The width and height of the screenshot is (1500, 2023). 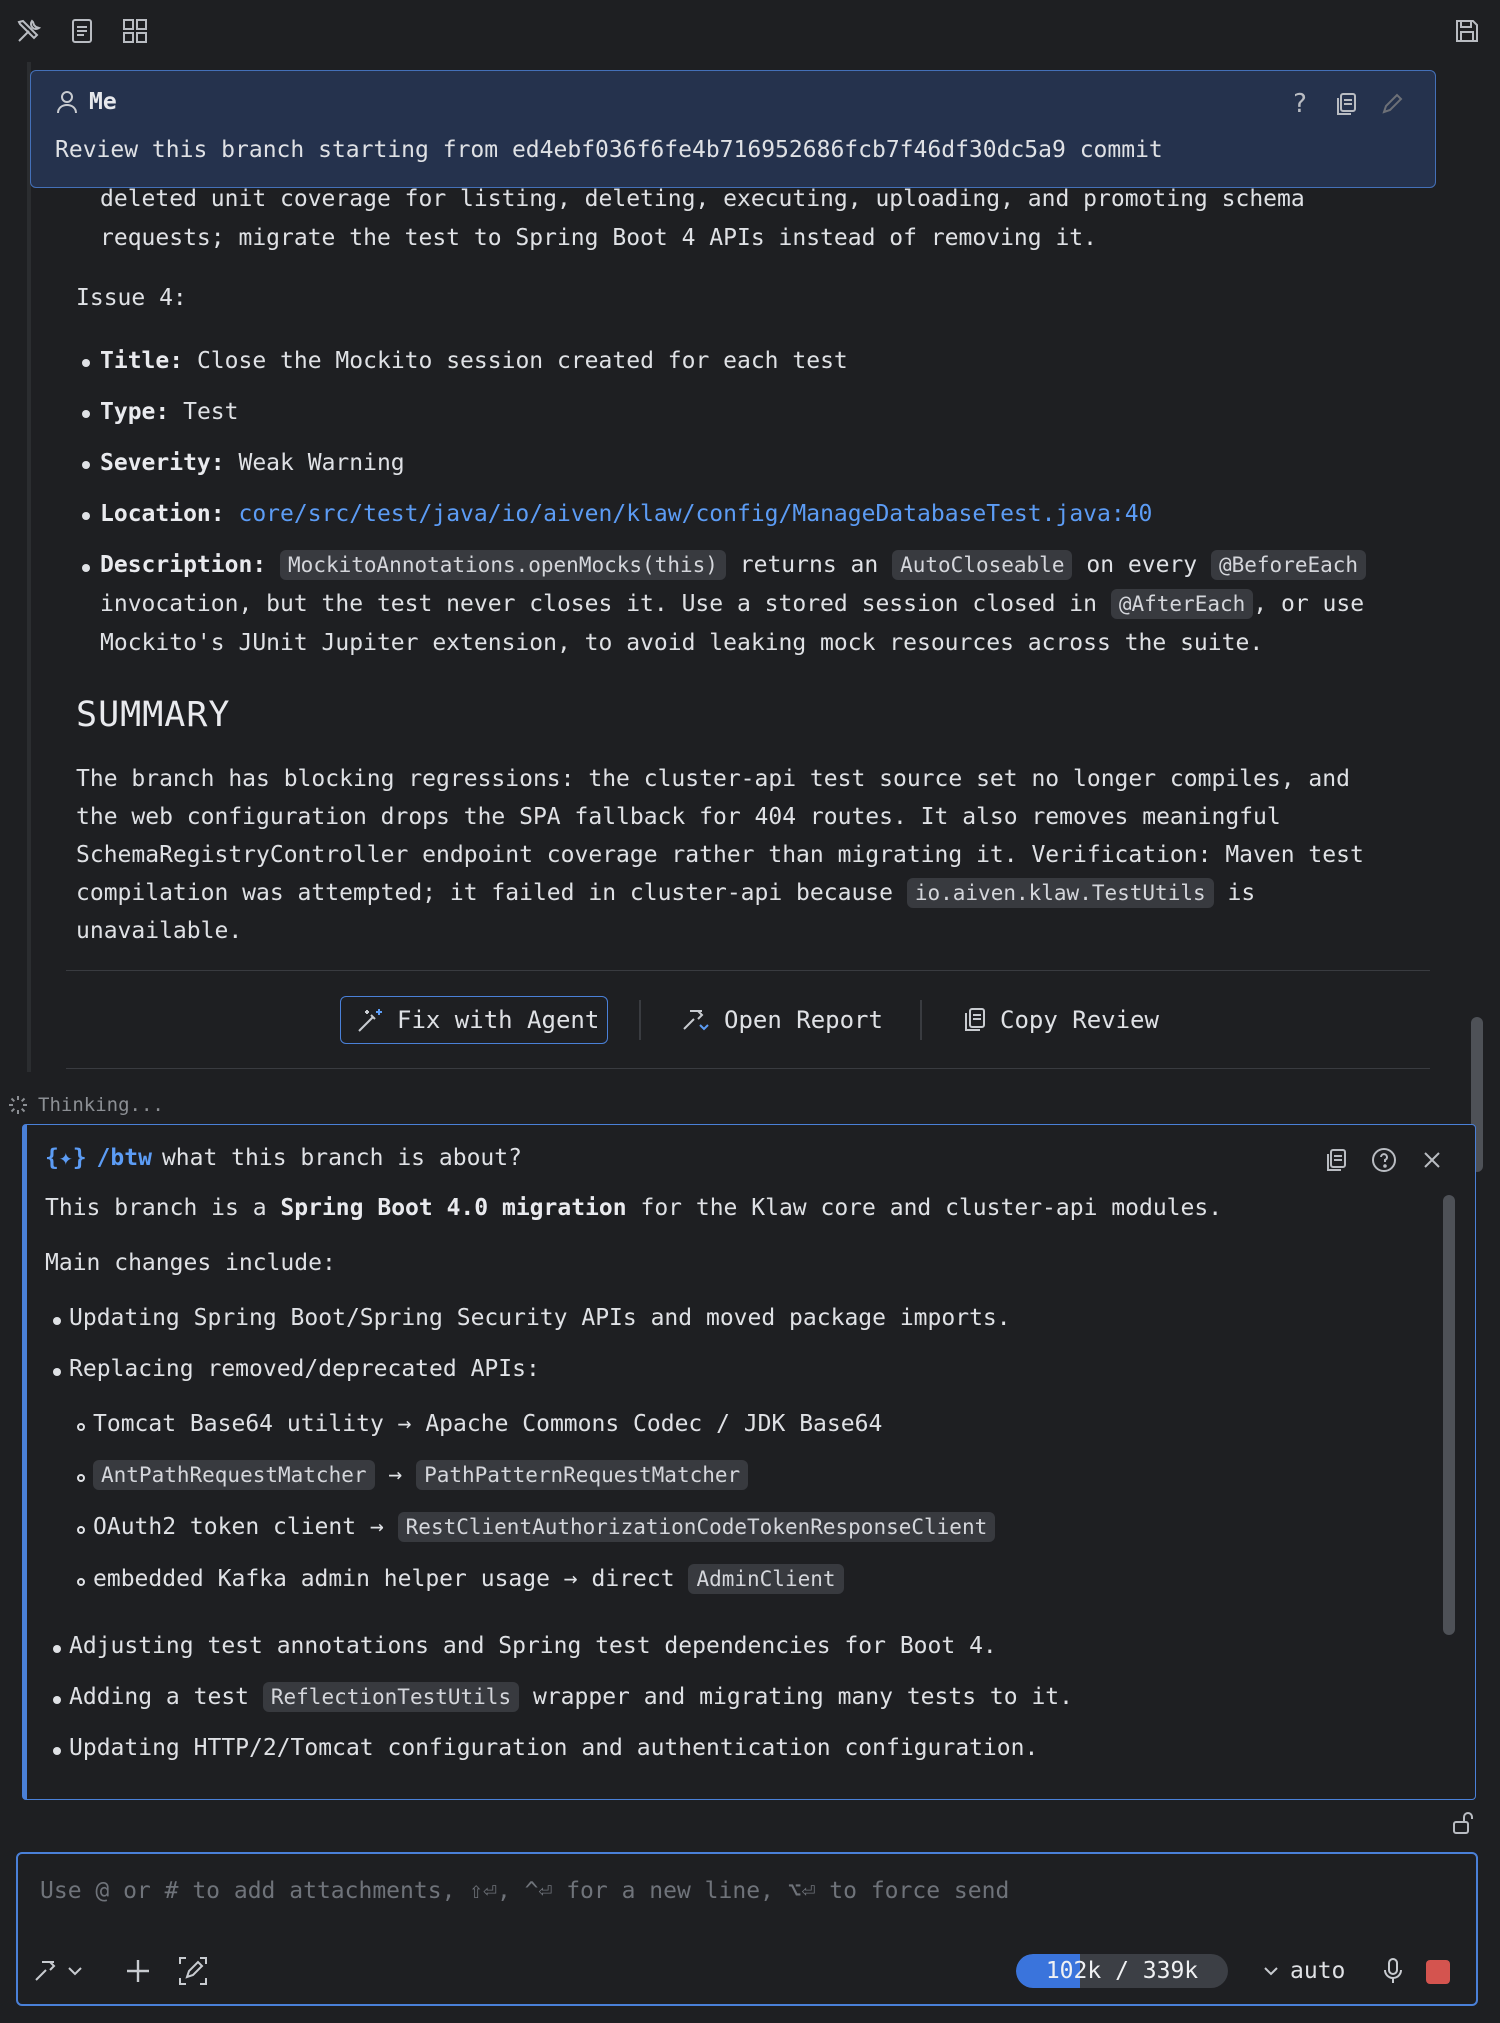 I want to click on help-icon: ?, so click(x=1300, y=104).